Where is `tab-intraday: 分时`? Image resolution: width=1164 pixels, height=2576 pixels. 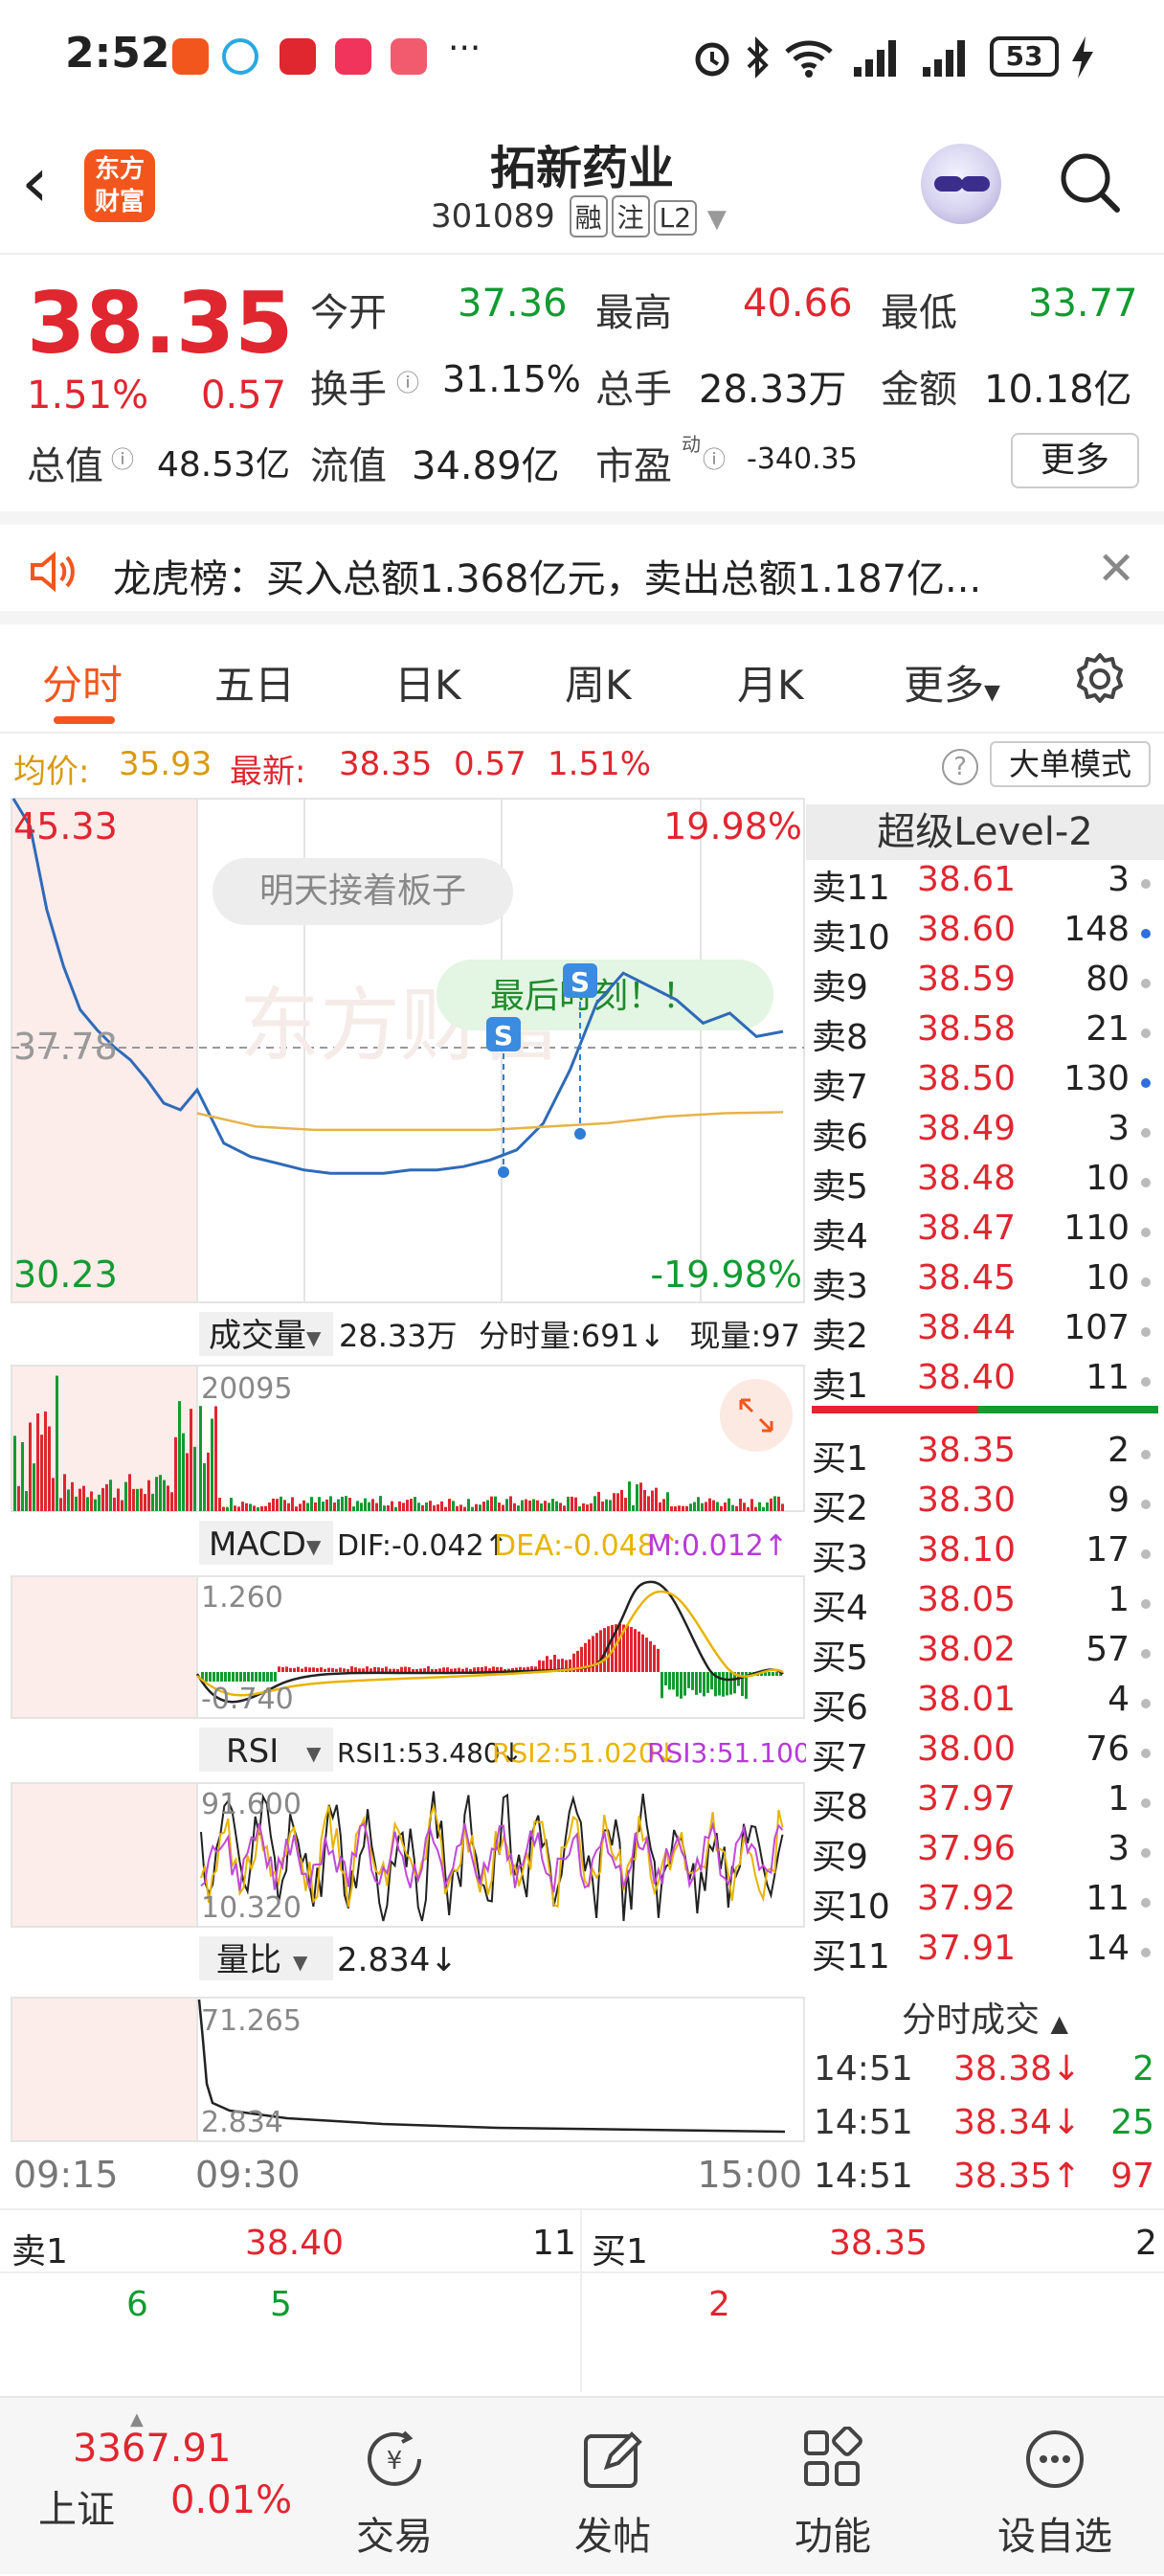
tab-intraday: 分时 is located at coordinates (82, 682).